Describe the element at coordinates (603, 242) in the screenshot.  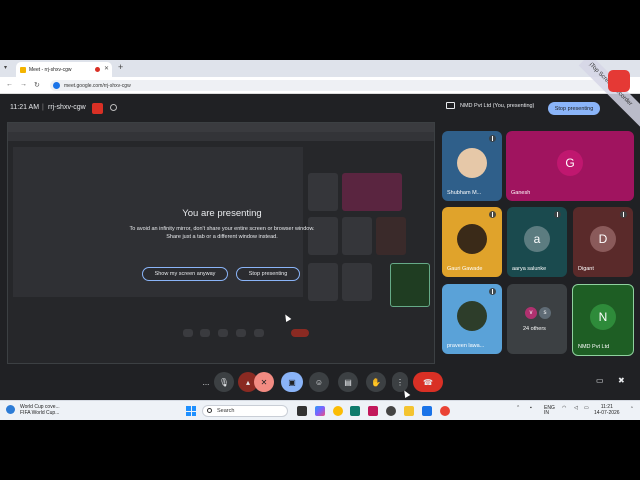
I see `participant-tile-digant: D Digant` at that location.